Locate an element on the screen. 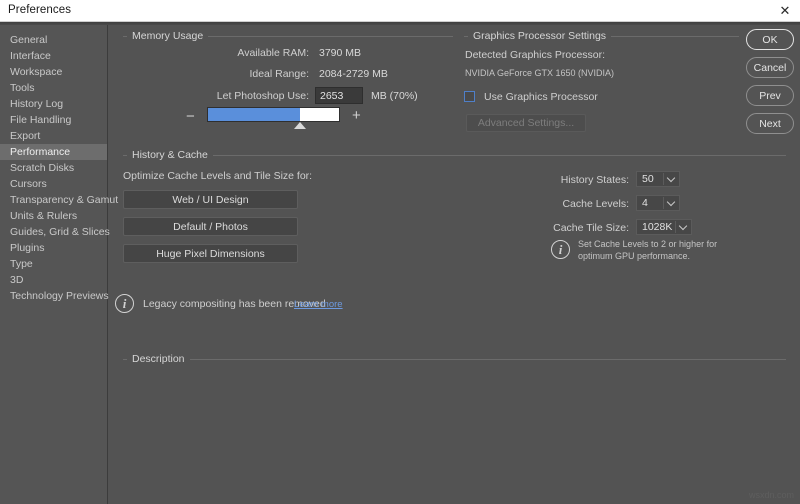 This screenshot has width=800, height=504. cache-field-label-1: Cache Levels: is located at coordinates (595, 204).